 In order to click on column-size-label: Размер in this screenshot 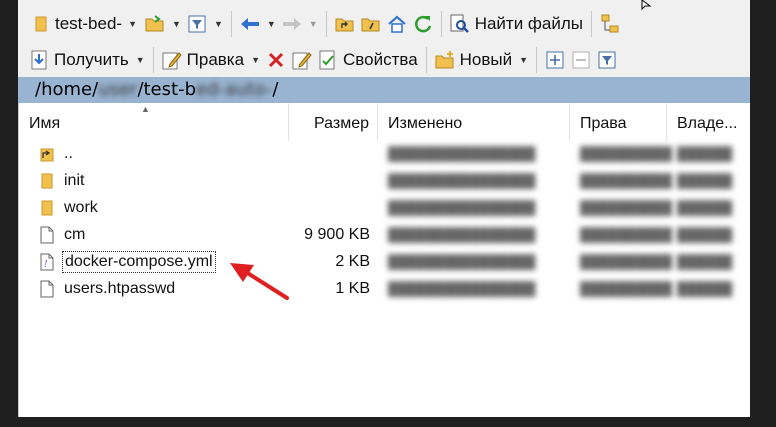, I will do `click(341, 123)`.